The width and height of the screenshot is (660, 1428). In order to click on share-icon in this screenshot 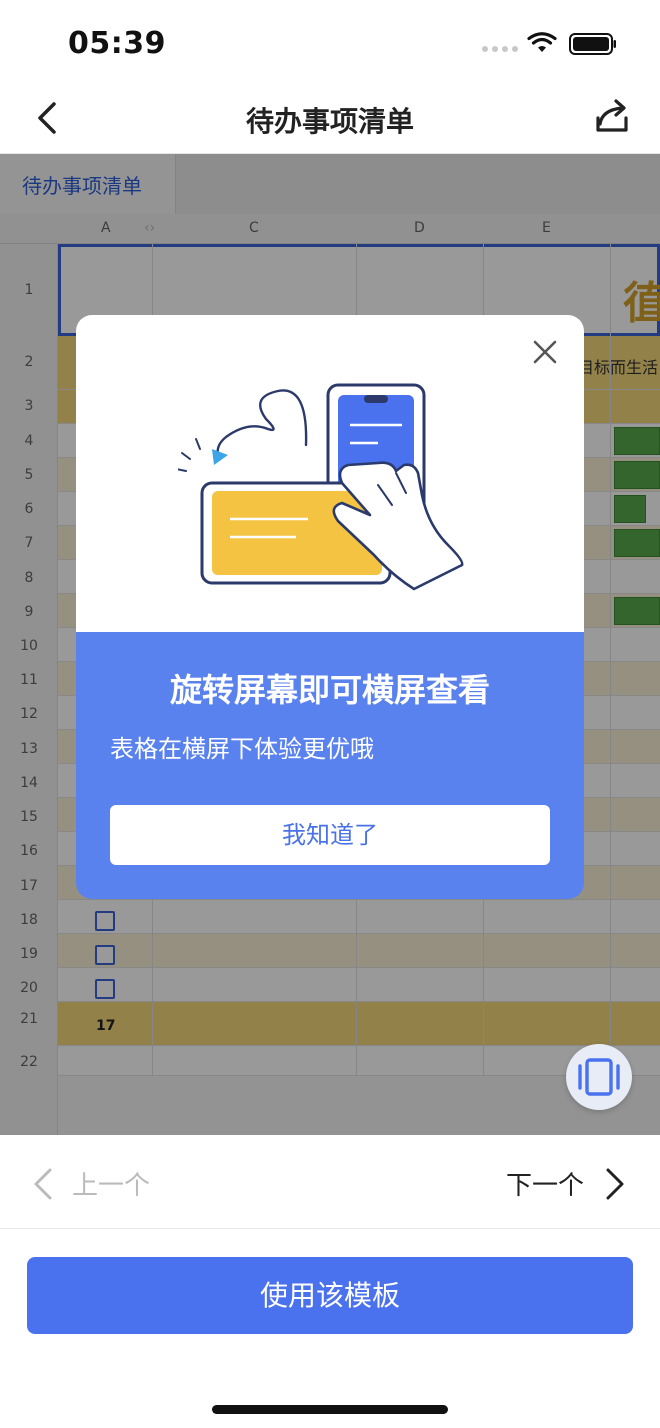, I will do `click(612, 117)`.